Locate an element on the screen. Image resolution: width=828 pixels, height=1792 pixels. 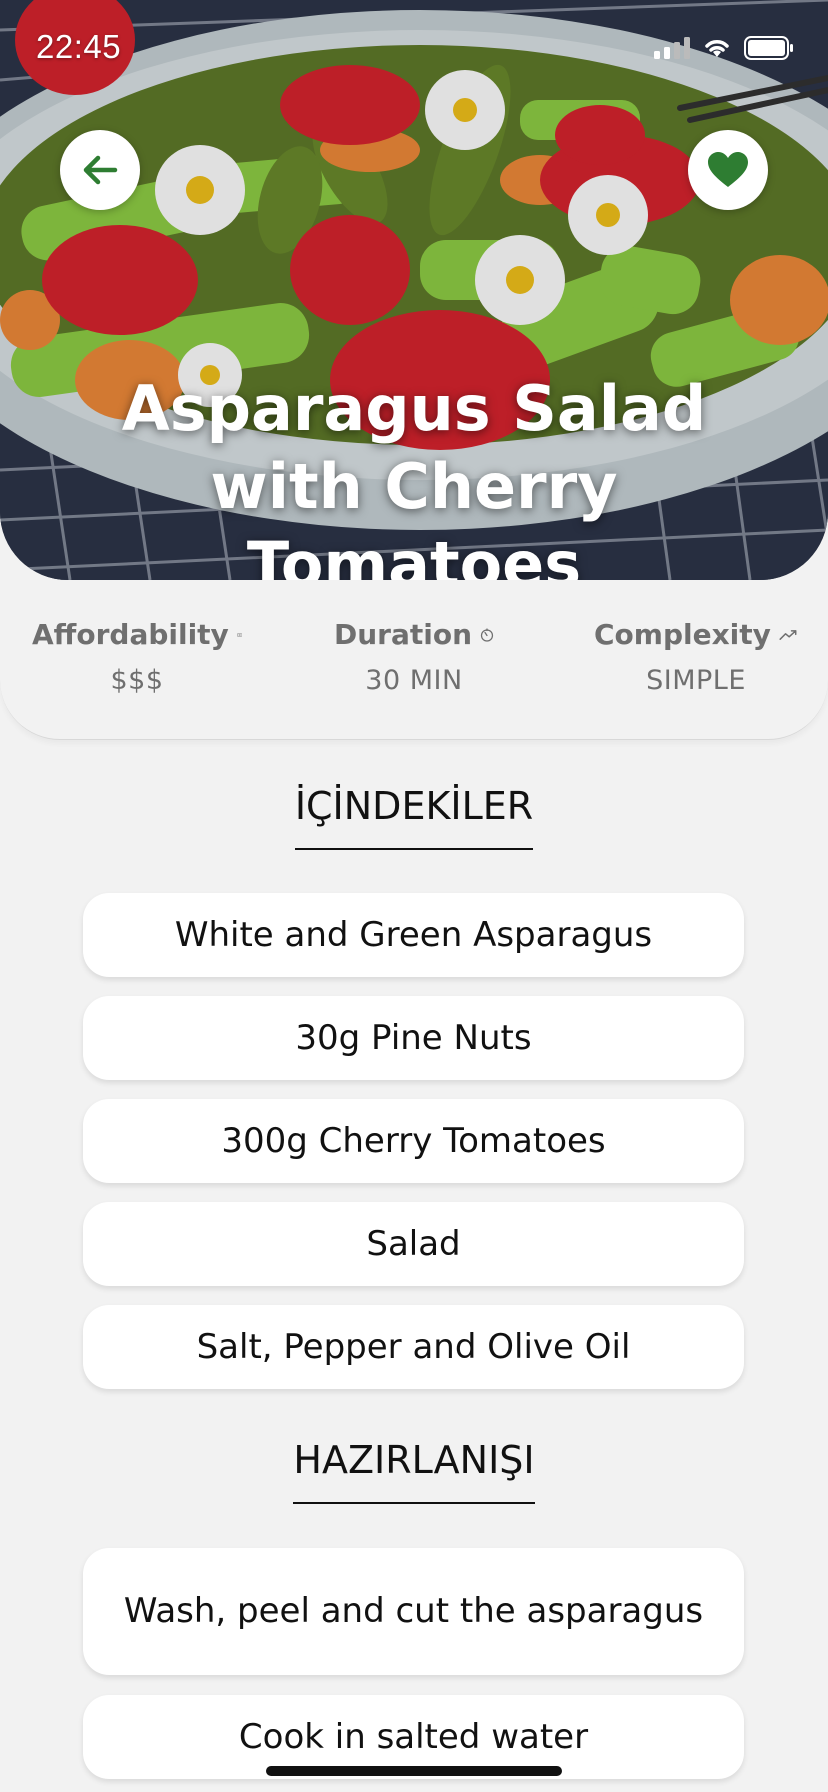
ingredient-item: 30g Pine Nuts is located at coordinates (413, 1038).